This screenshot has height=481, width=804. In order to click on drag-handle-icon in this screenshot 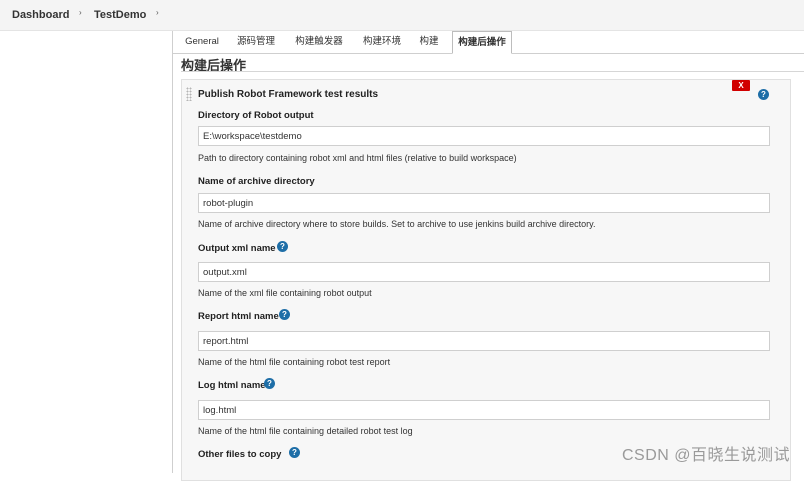, I will do `click(189, 94)`.